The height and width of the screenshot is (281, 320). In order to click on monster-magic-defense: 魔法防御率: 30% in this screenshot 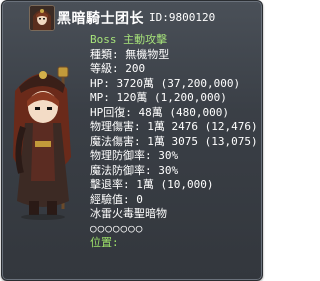, I will do `click(134, 170)`.